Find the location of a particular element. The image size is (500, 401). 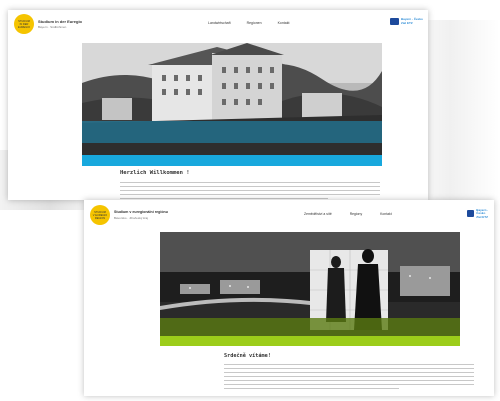

nav-item-regions: Regionen is located at coordinates (254, 23).